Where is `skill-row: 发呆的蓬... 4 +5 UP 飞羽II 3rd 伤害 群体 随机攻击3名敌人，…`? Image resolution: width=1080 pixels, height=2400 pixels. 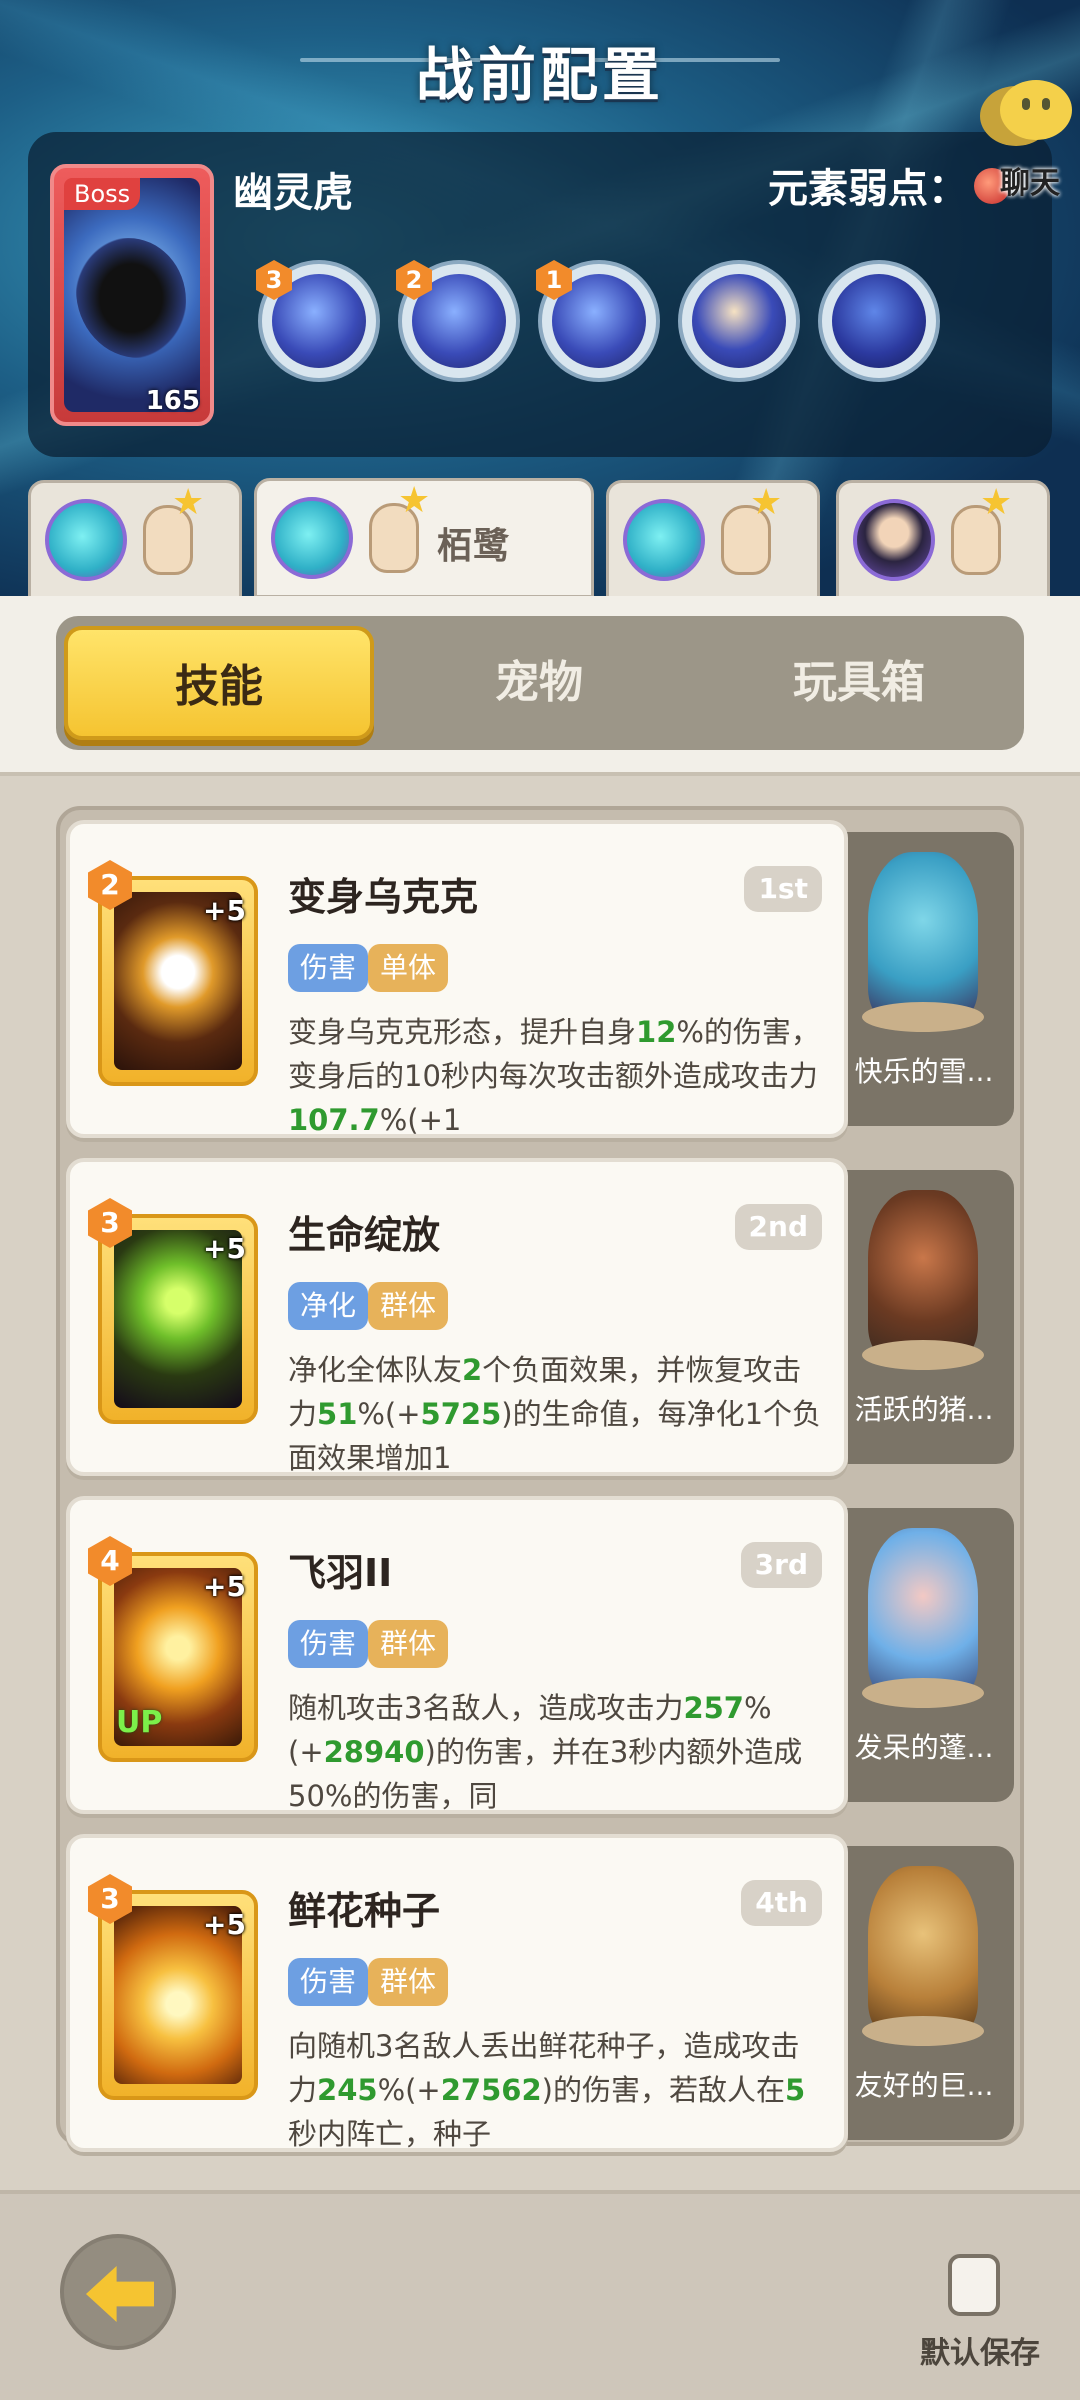 skill-row: 发呆的蓬... 4 +5 UP 飞羽II 3rd 伤害 群体 随机攻击3名敌人，… is located at coordinates (542, 1657).